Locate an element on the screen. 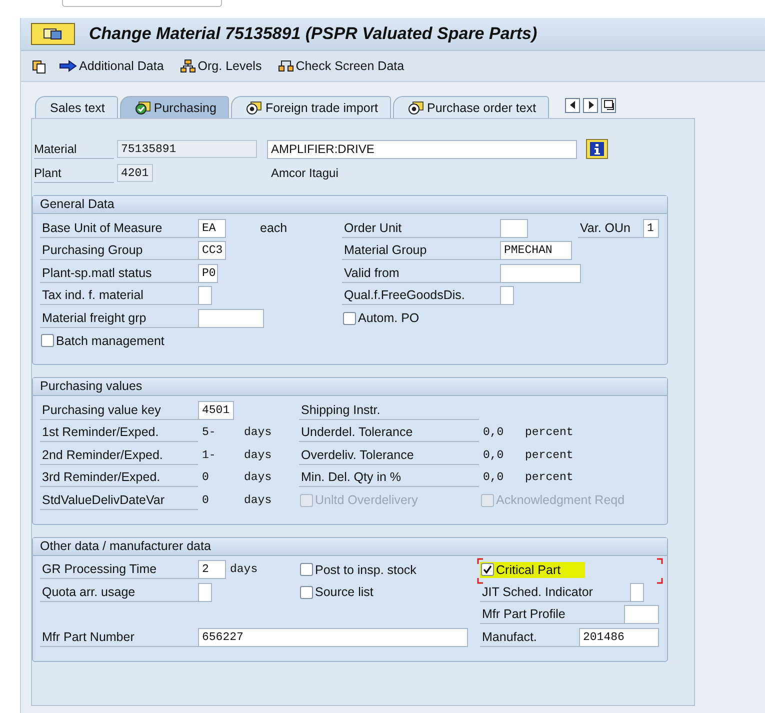 The height and width of the screenshot is (713, 765). check-icon is located at coordinates (142, 107).